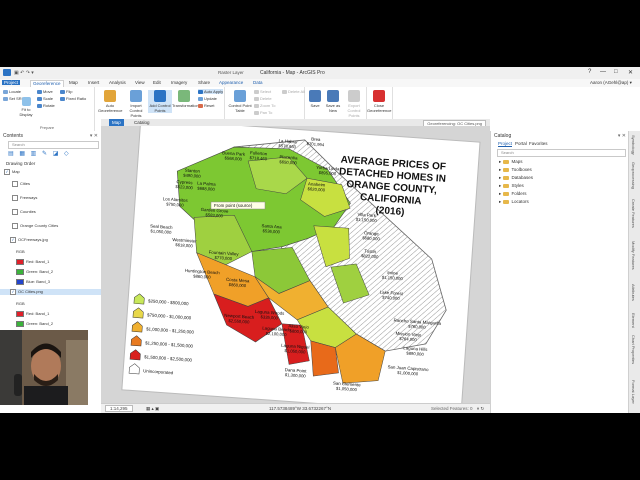 The height and width of the screenshot is (480, 640). Describe the element at coordinates (47, 83) in the screenshot. I see `tab-georeference: Georeference` at that location.